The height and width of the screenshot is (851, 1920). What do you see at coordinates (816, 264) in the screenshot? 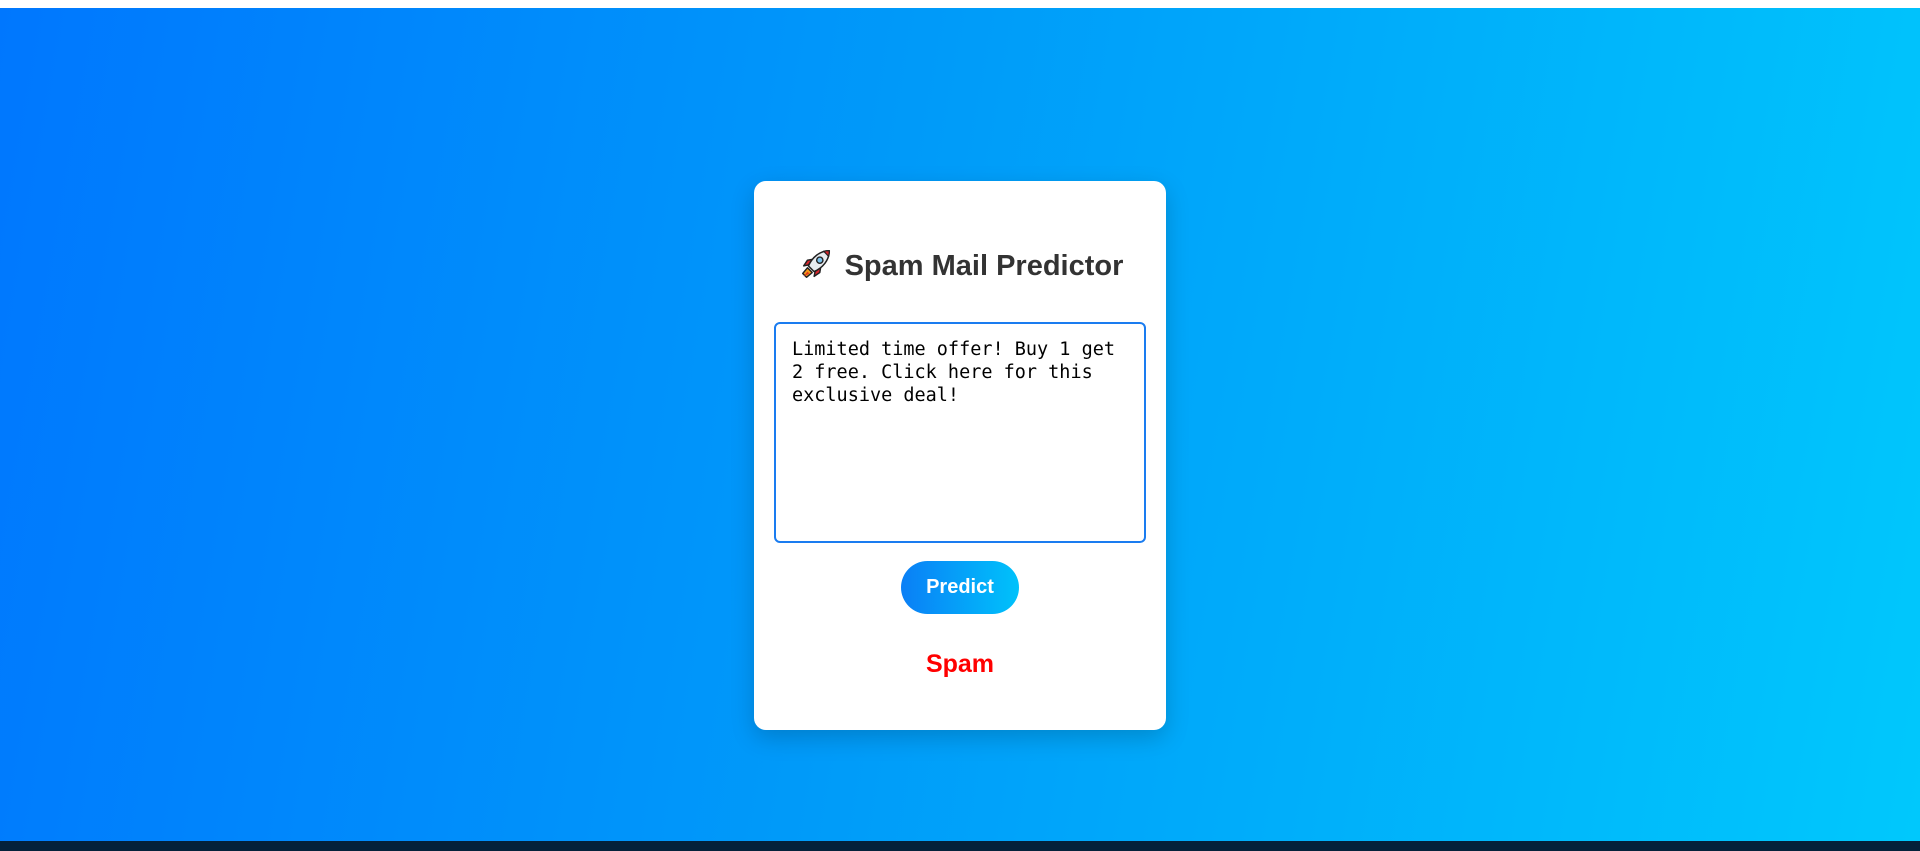
I see `rocket-icon` at bounding box center [816, 264].